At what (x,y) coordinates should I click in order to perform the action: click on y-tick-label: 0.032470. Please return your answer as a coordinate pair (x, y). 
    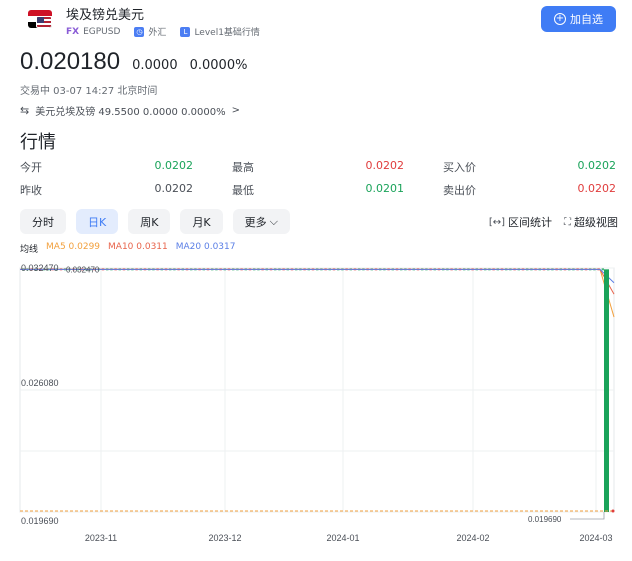
    Looking at the image, I should click on (40, 268).